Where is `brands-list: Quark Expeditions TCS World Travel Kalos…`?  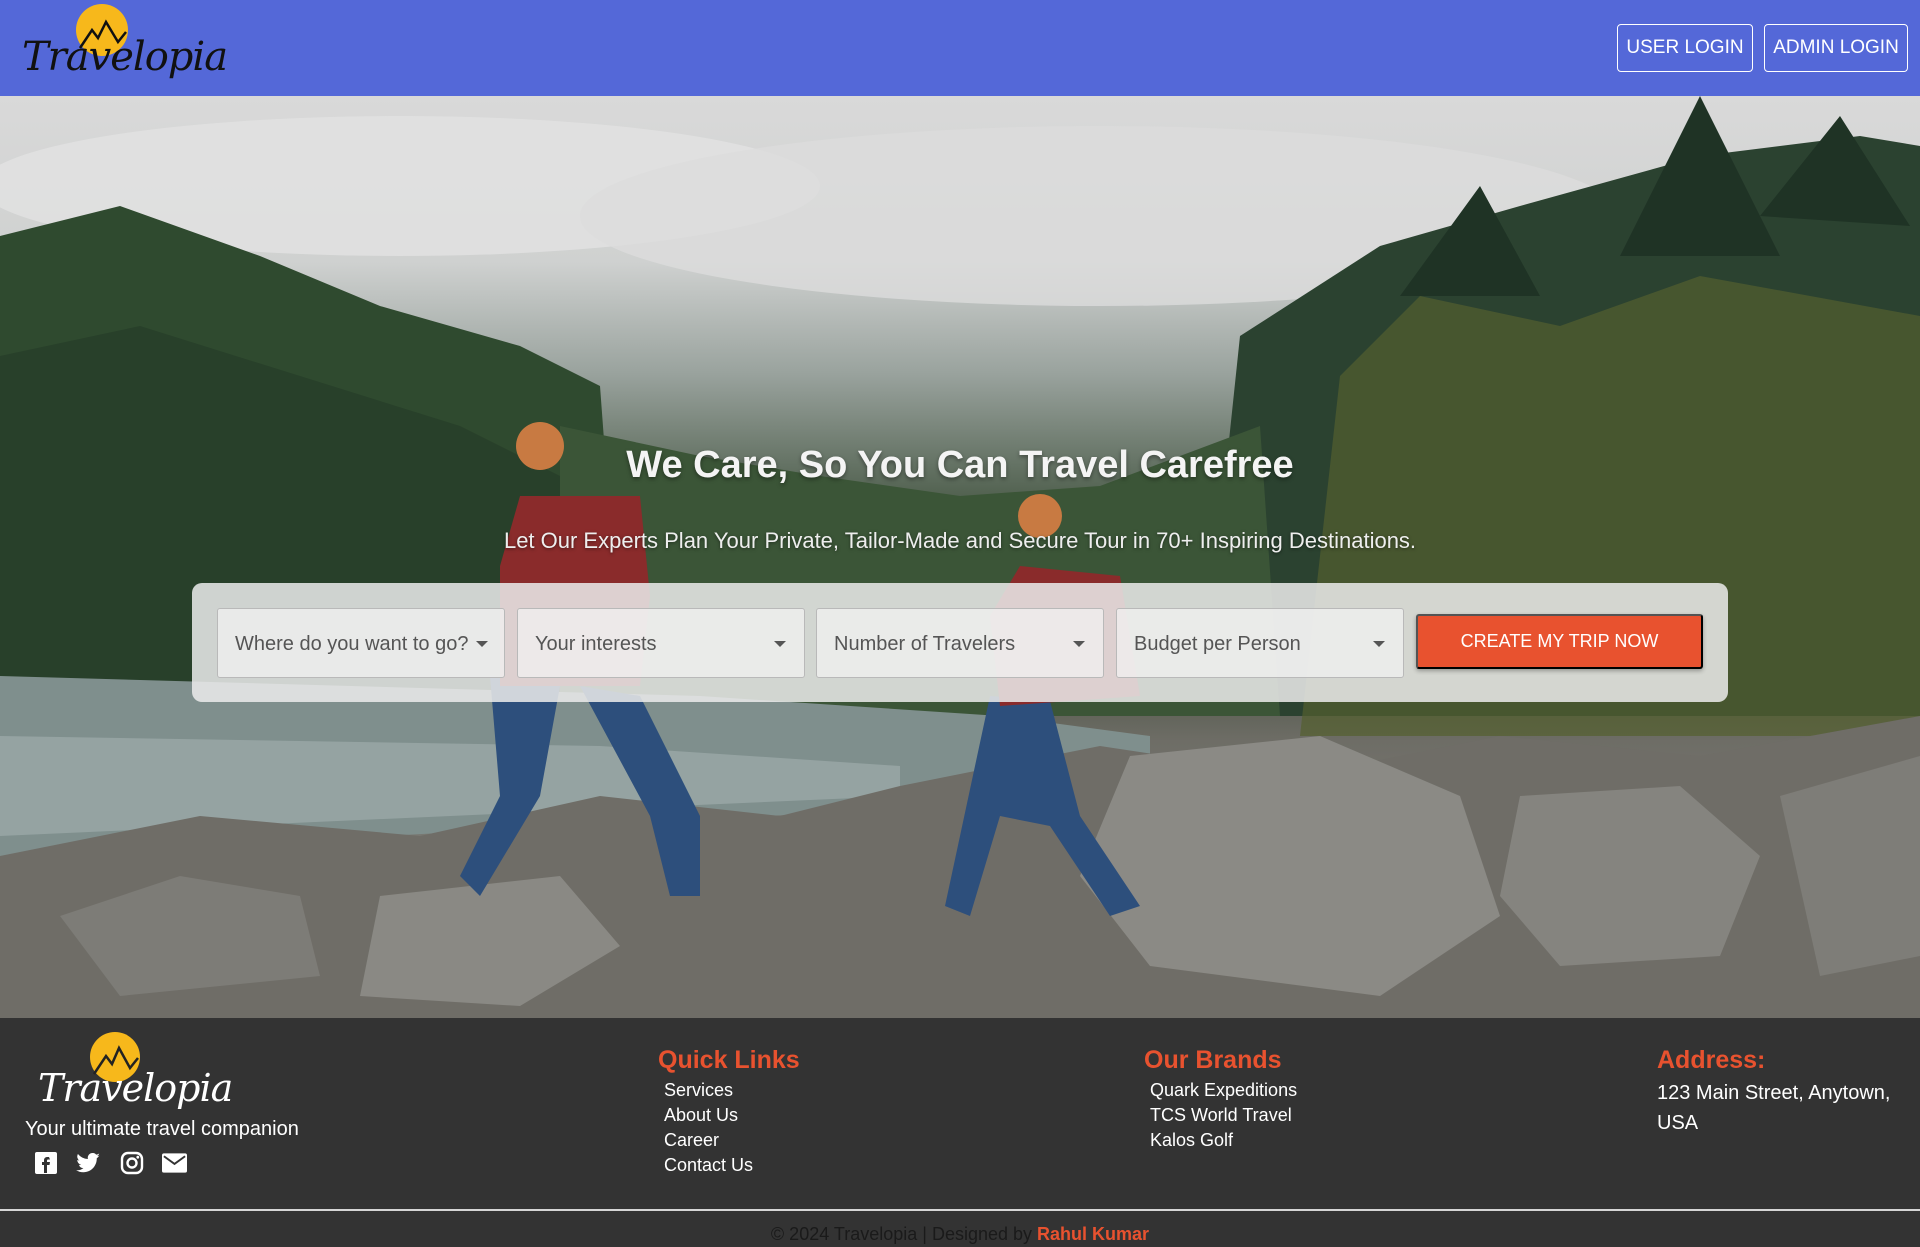
brands-list: Quark Expeditions TCS World Travel Kalos… is located at coordinates (1223, 1115).